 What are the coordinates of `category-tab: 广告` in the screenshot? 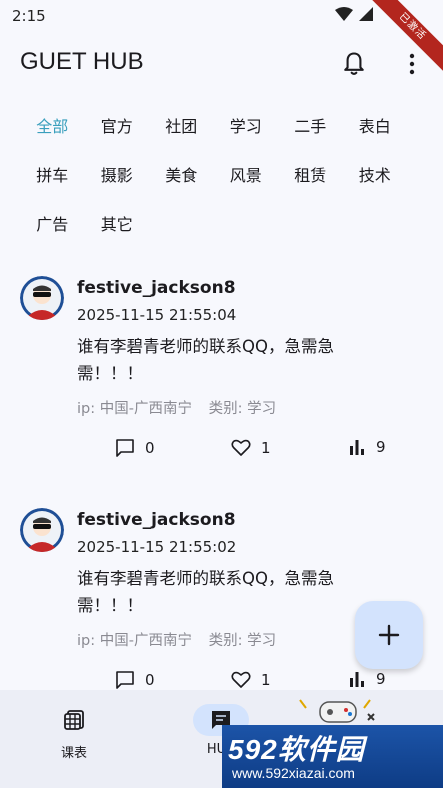 It's located at (52, 222).